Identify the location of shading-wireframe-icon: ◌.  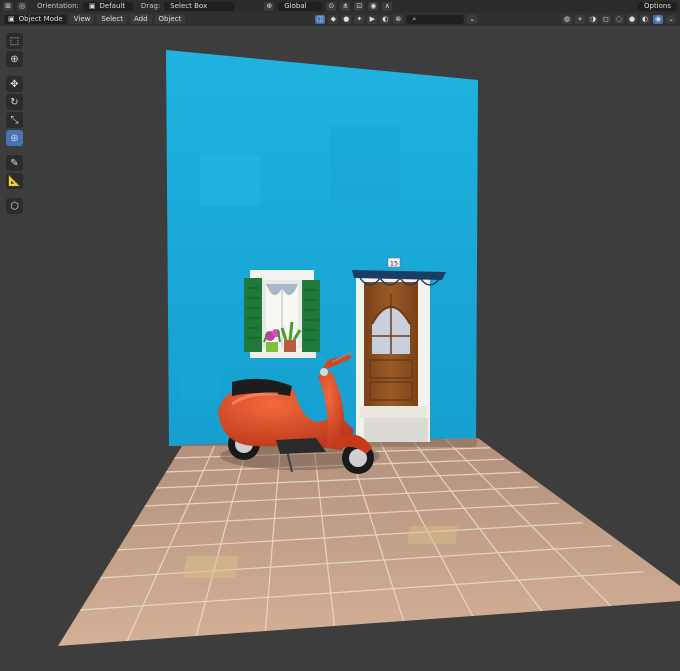
(619, 19).